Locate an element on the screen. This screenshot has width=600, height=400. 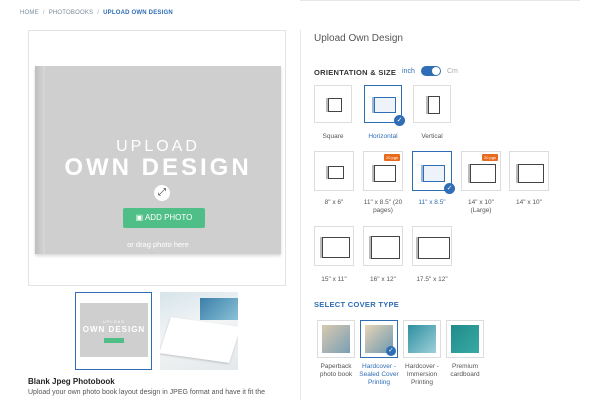
orientation-label: ORIENTATION & SIZE is located at coordinates (355, 72).